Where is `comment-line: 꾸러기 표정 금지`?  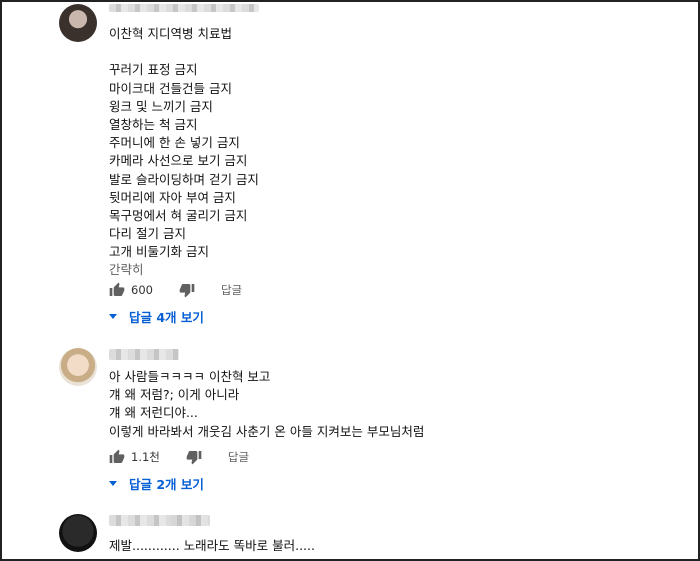 comment-line: 꾸러기 표정 금지 is located at coordinates (153, 70).